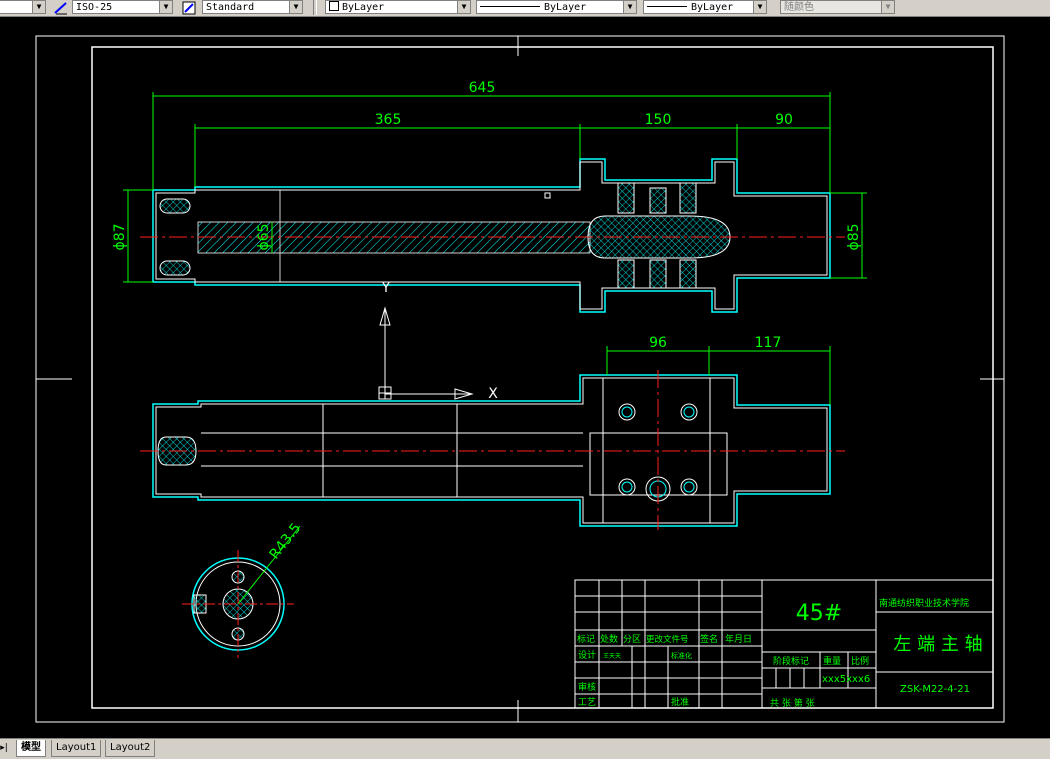  What do you see at coordinates (31, 748) in the screenshot?
I see `tab-model: 模型` at bounding box center [31, 748].